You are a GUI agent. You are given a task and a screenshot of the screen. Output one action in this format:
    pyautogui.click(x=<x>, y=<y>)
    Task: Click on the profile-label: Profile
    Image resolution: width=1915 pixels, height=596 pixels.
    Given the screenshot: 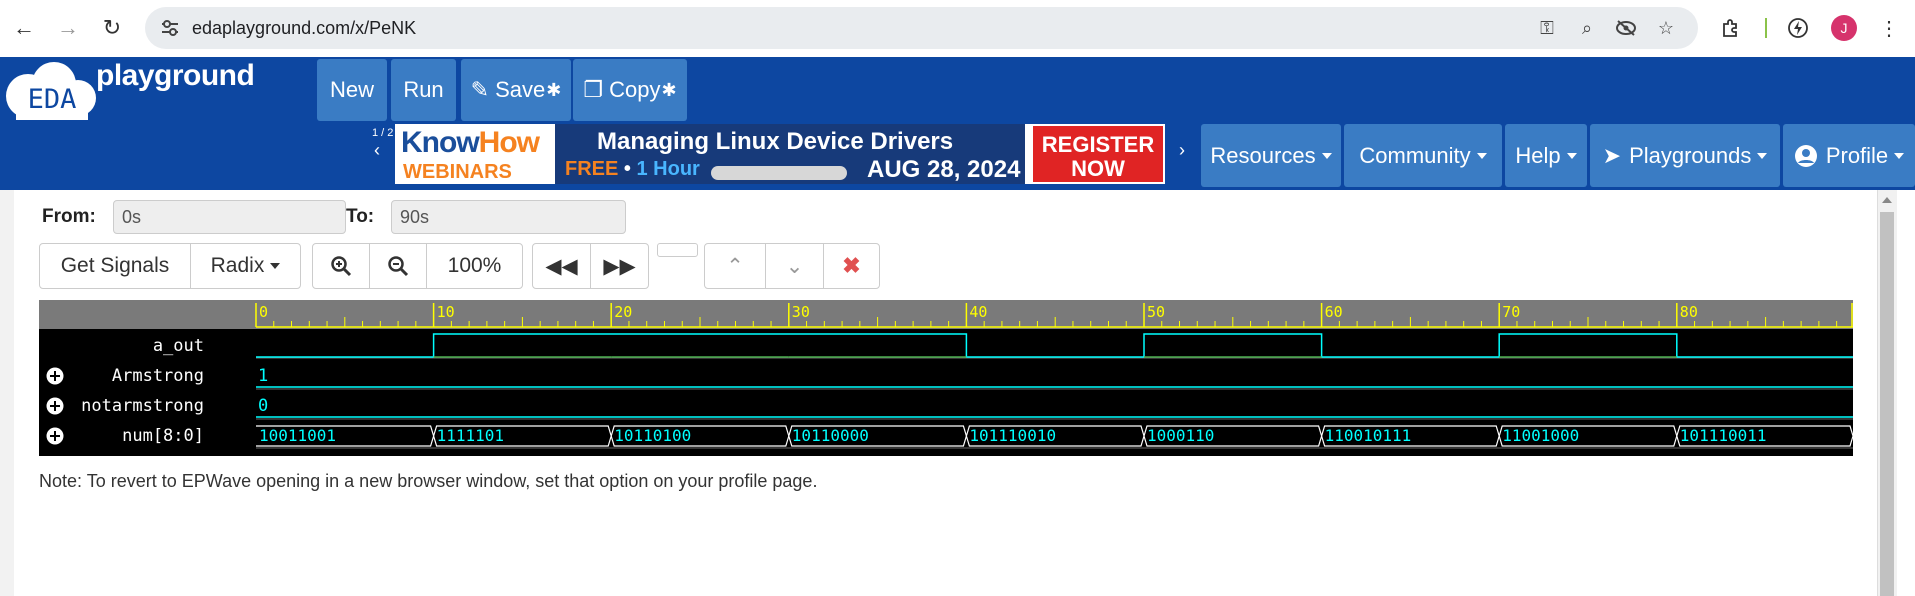 What is the action you would take?
    pyautogui.click(x=1857, y=155)
    